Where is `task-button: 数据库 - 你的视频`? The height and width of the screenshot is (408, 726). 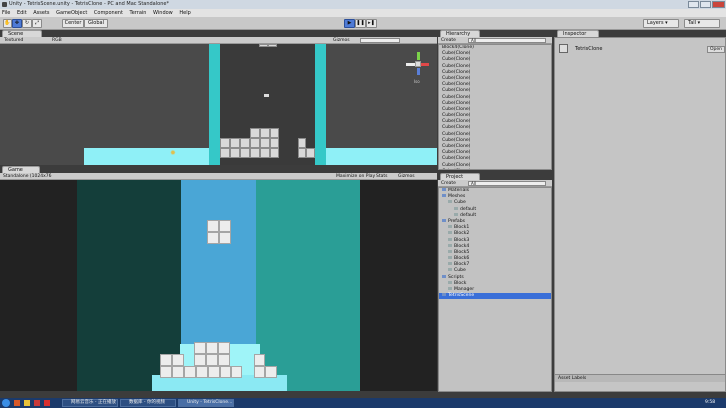
task-button: 数据库 - 你的视频 is located at coordinates (148, 403).